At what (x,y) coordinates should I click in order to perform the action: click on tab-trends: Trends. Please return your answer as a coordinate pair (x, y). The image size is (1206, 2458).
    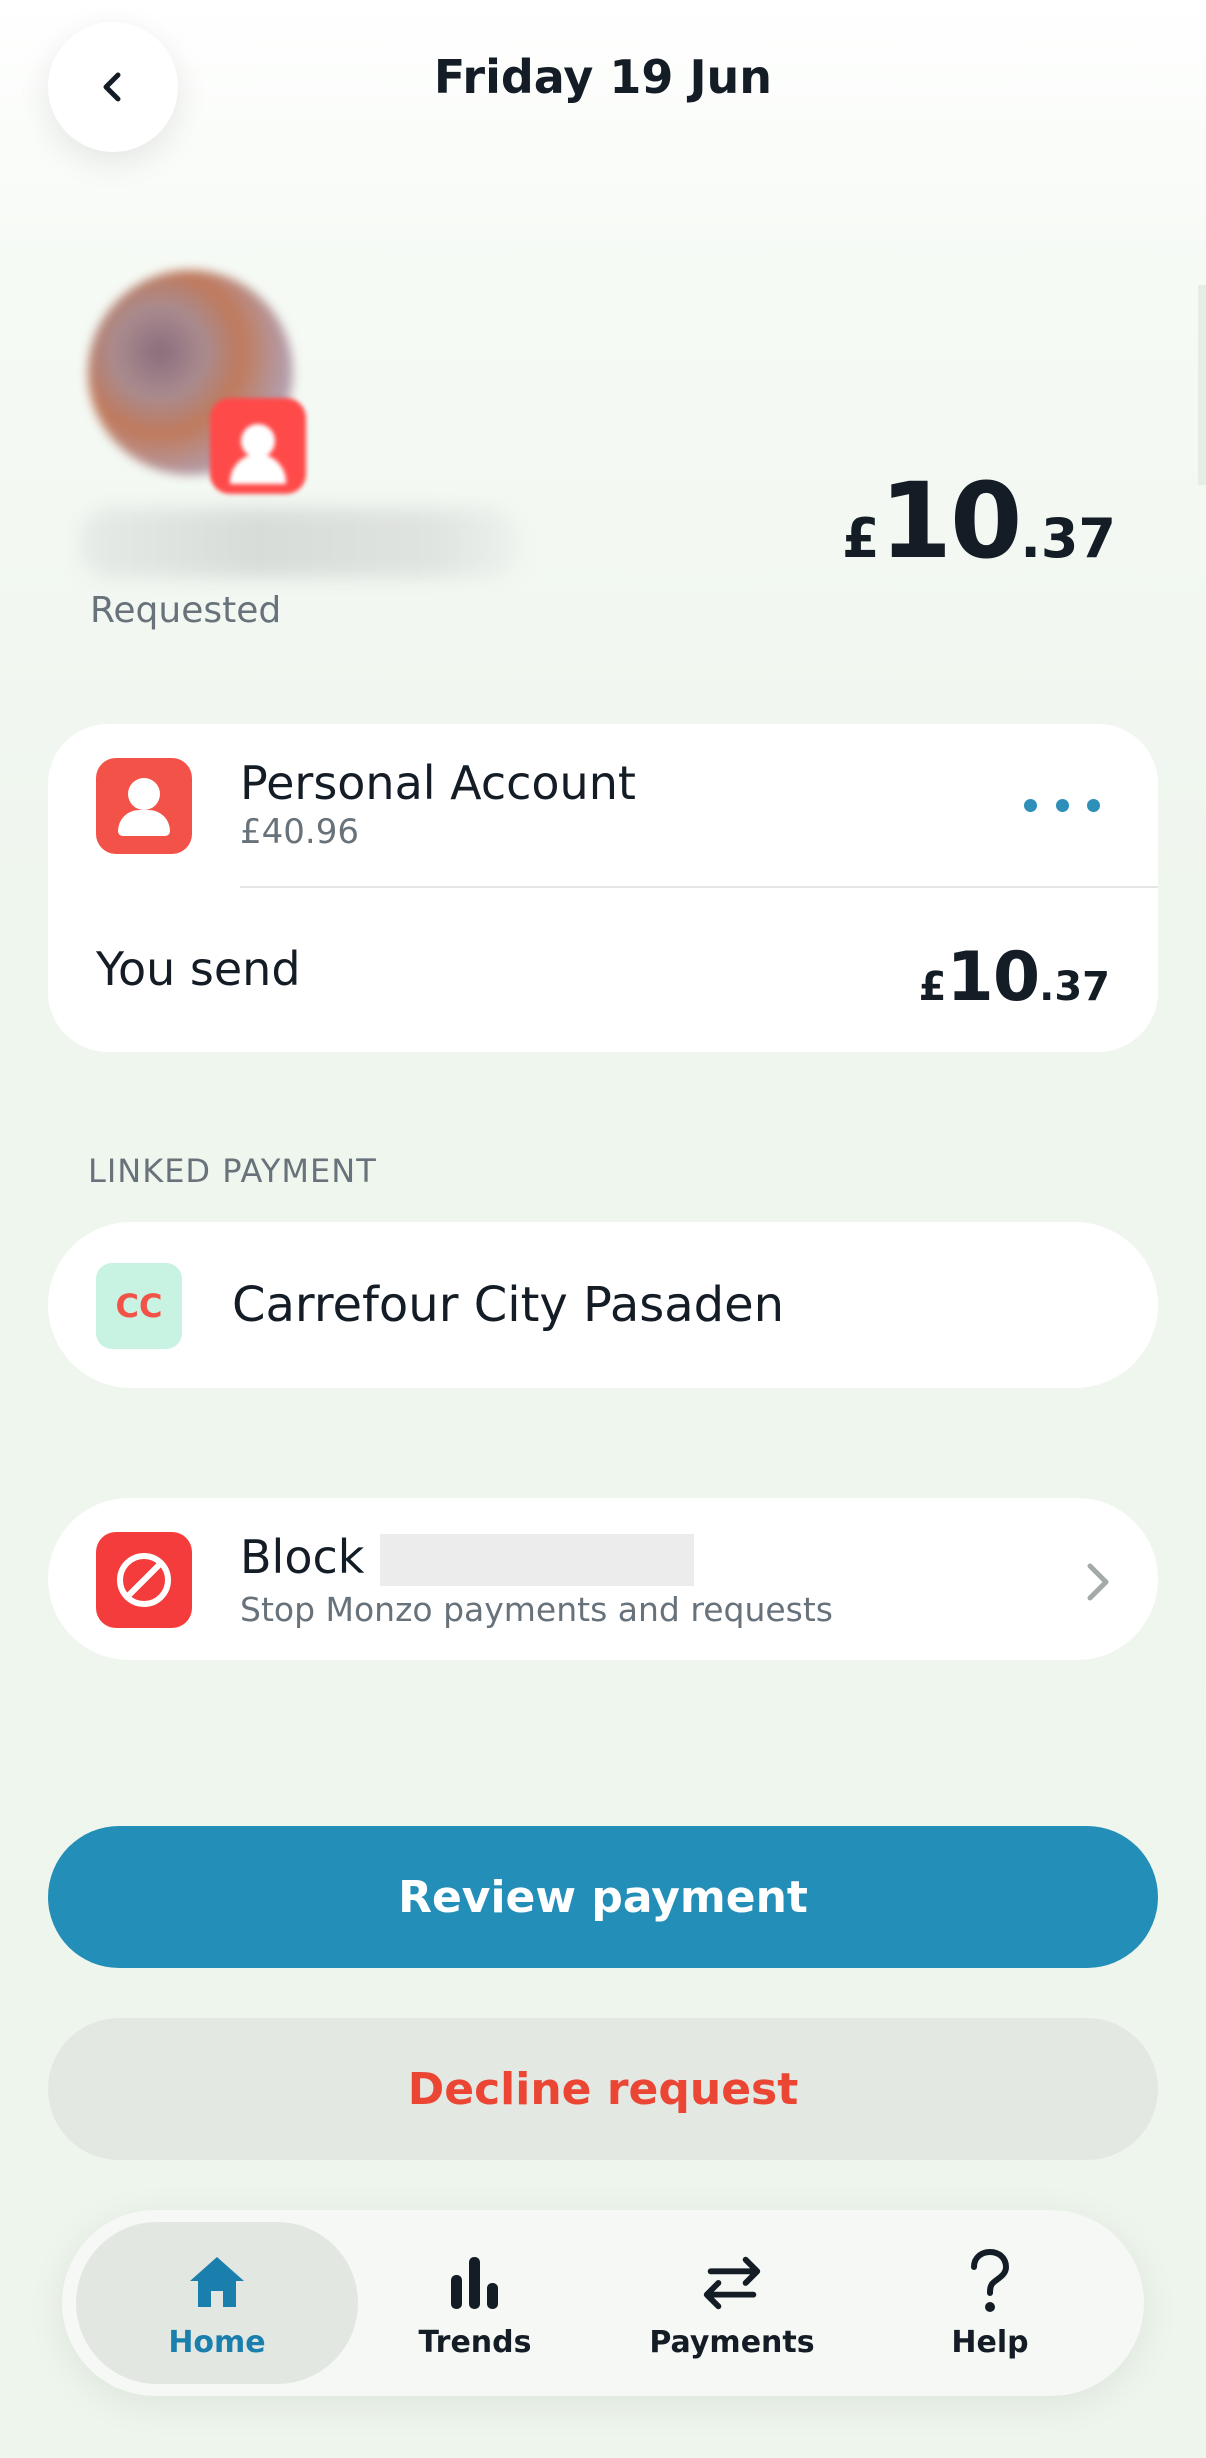
    Looking at the image, I should click on (475, 2303).